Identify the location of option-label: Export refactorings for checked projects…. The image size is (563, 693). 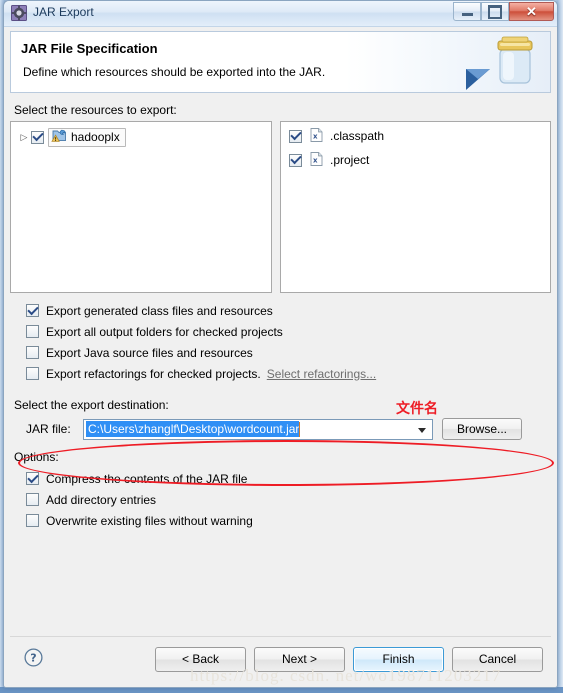
(153, 373).